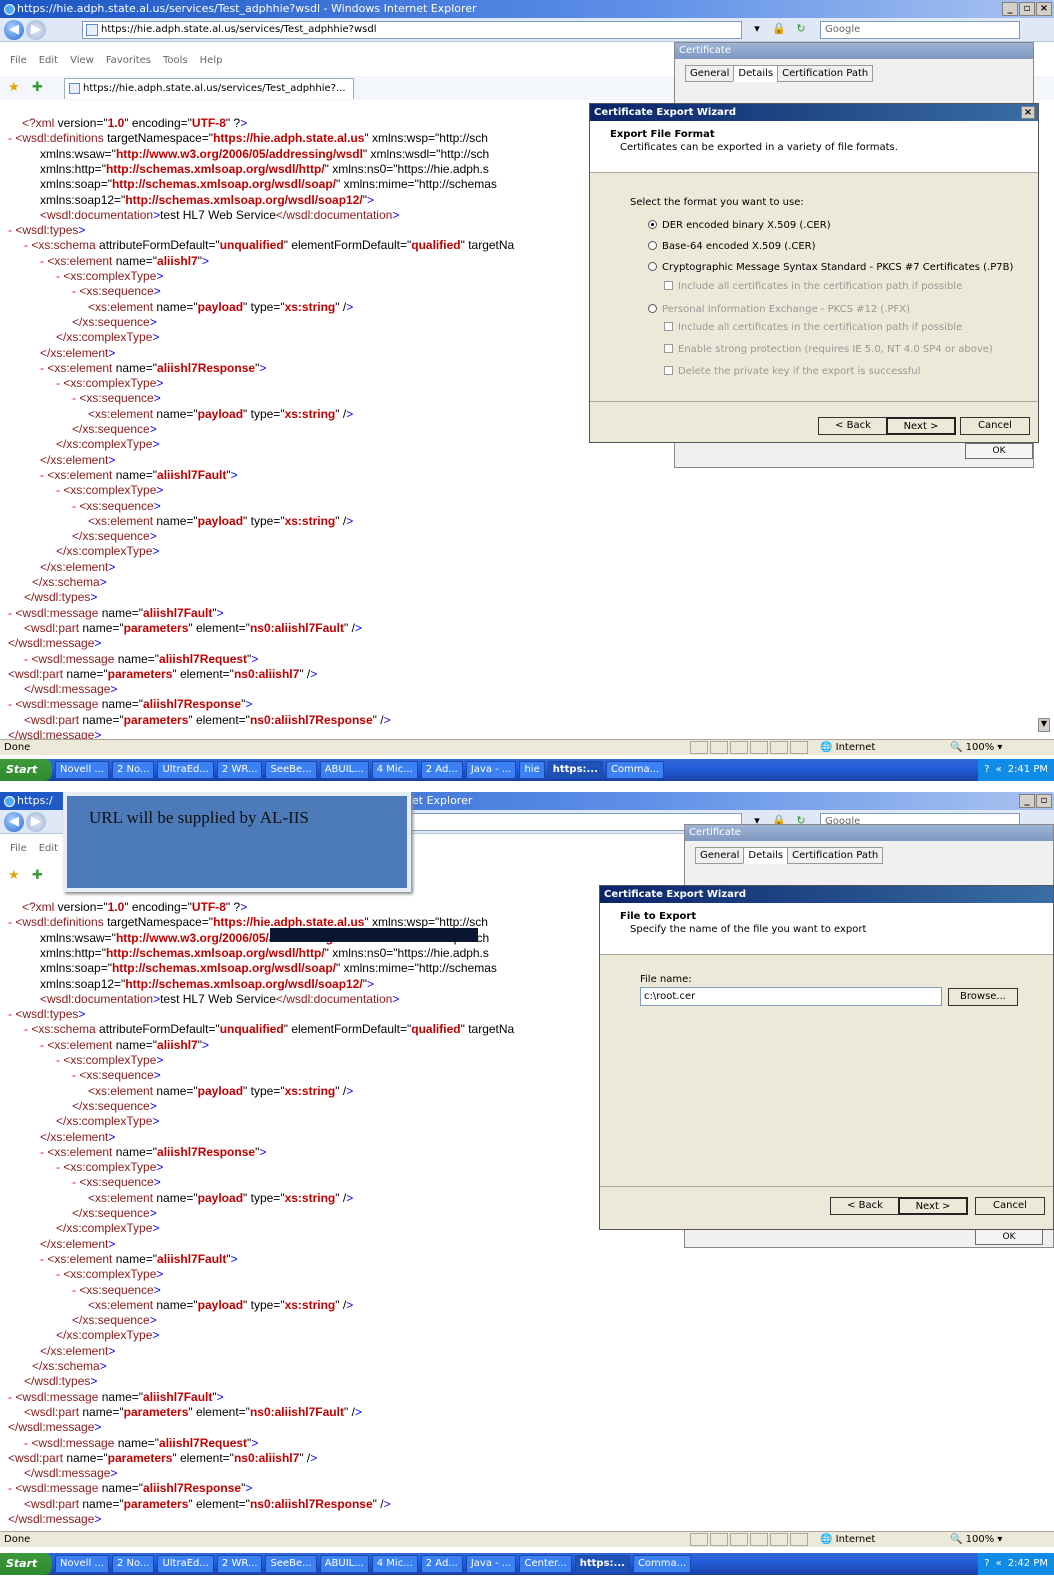 The height and width of the screenshot is (1585, 1054). Describe the element at coordinates (732, 246) in the screenshot. I see `option-base64: Base-64 encoded X.509 (.CER)` at that location.